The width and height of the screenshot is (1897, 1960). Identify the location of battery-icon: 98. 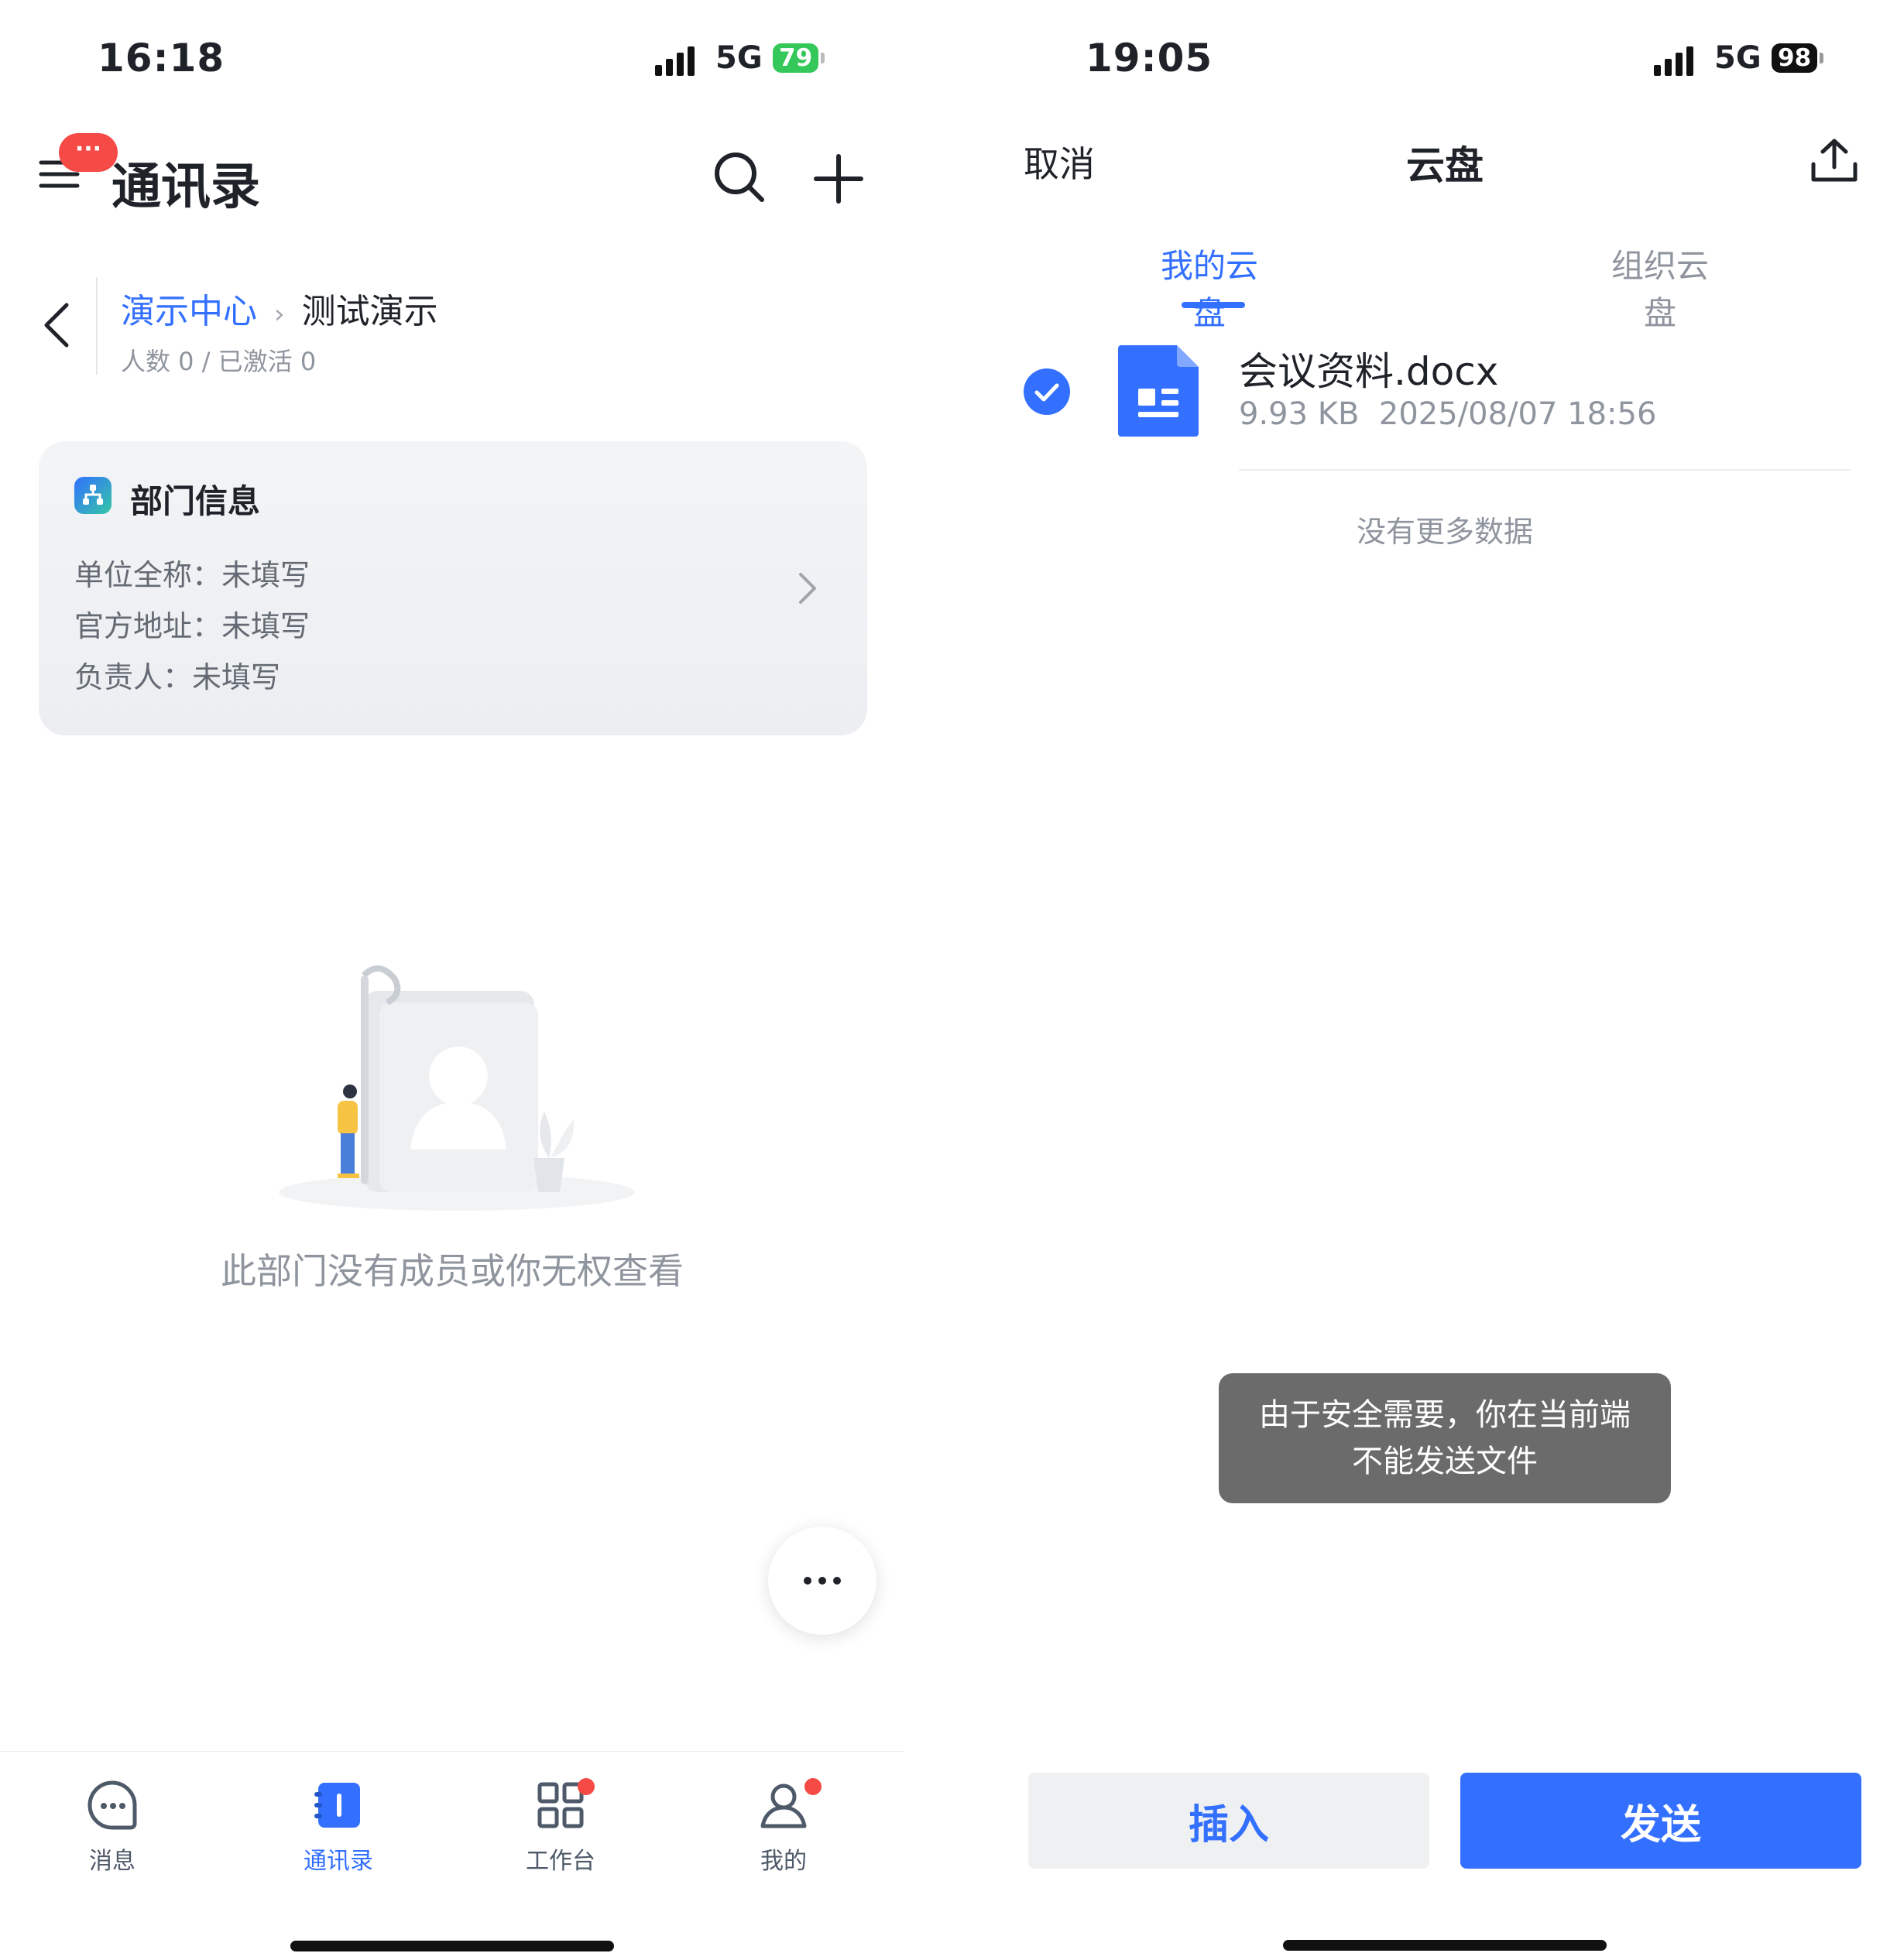
(1798, 58).